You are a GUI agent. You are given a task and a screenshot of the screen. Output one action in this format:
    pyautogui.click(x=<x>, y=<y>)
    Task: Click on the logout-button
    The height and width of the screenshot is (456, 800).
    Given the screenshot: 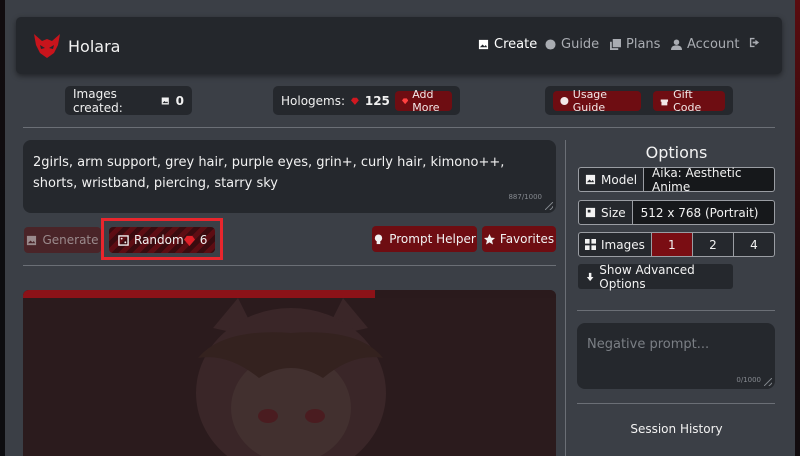 What is the action you would take?
    pyautogui.click(x=757, y=42)
    